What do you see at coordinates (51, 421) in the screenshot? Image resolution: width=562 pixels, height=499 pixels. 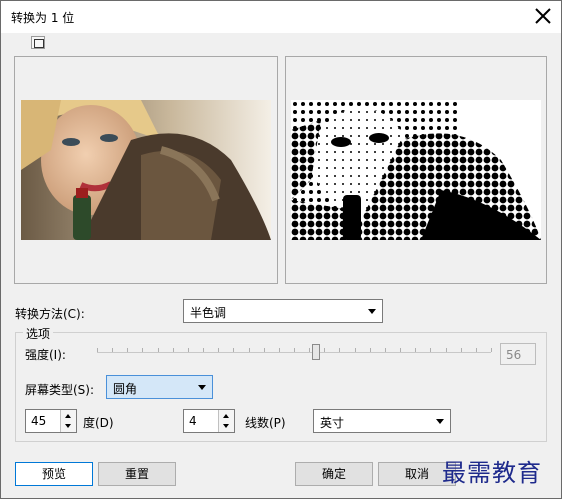 I see `angle-stepper: 45` at bounding box center [51, 421].